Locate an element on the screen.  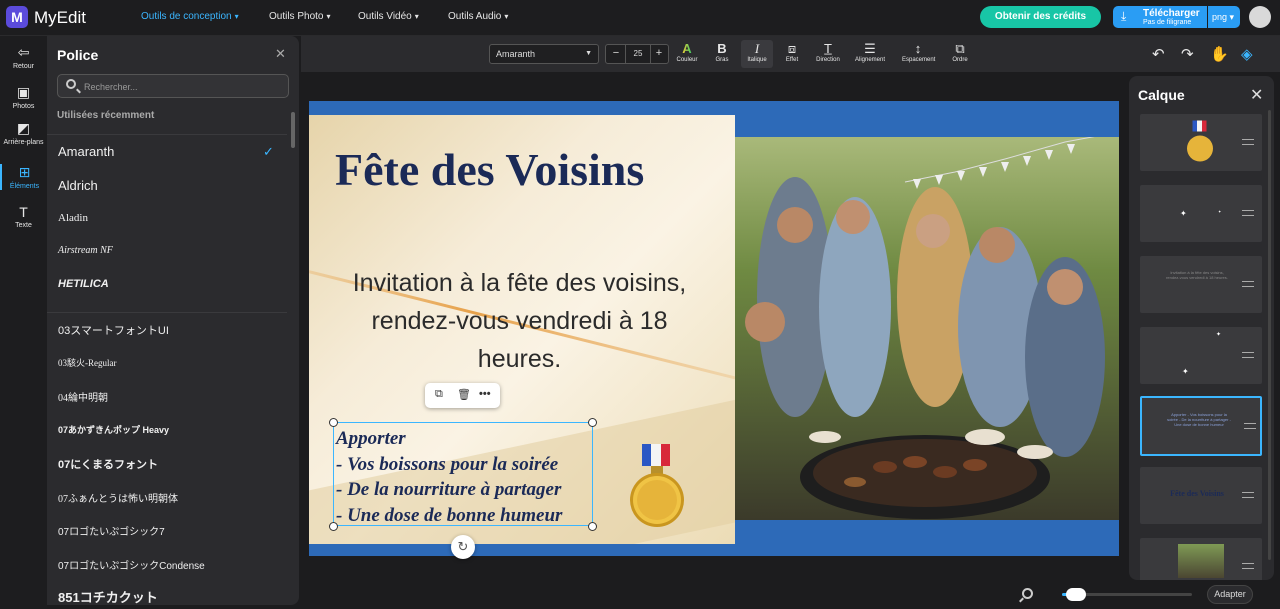
direction-icon: T̲ is located at coordinates (828, 48).